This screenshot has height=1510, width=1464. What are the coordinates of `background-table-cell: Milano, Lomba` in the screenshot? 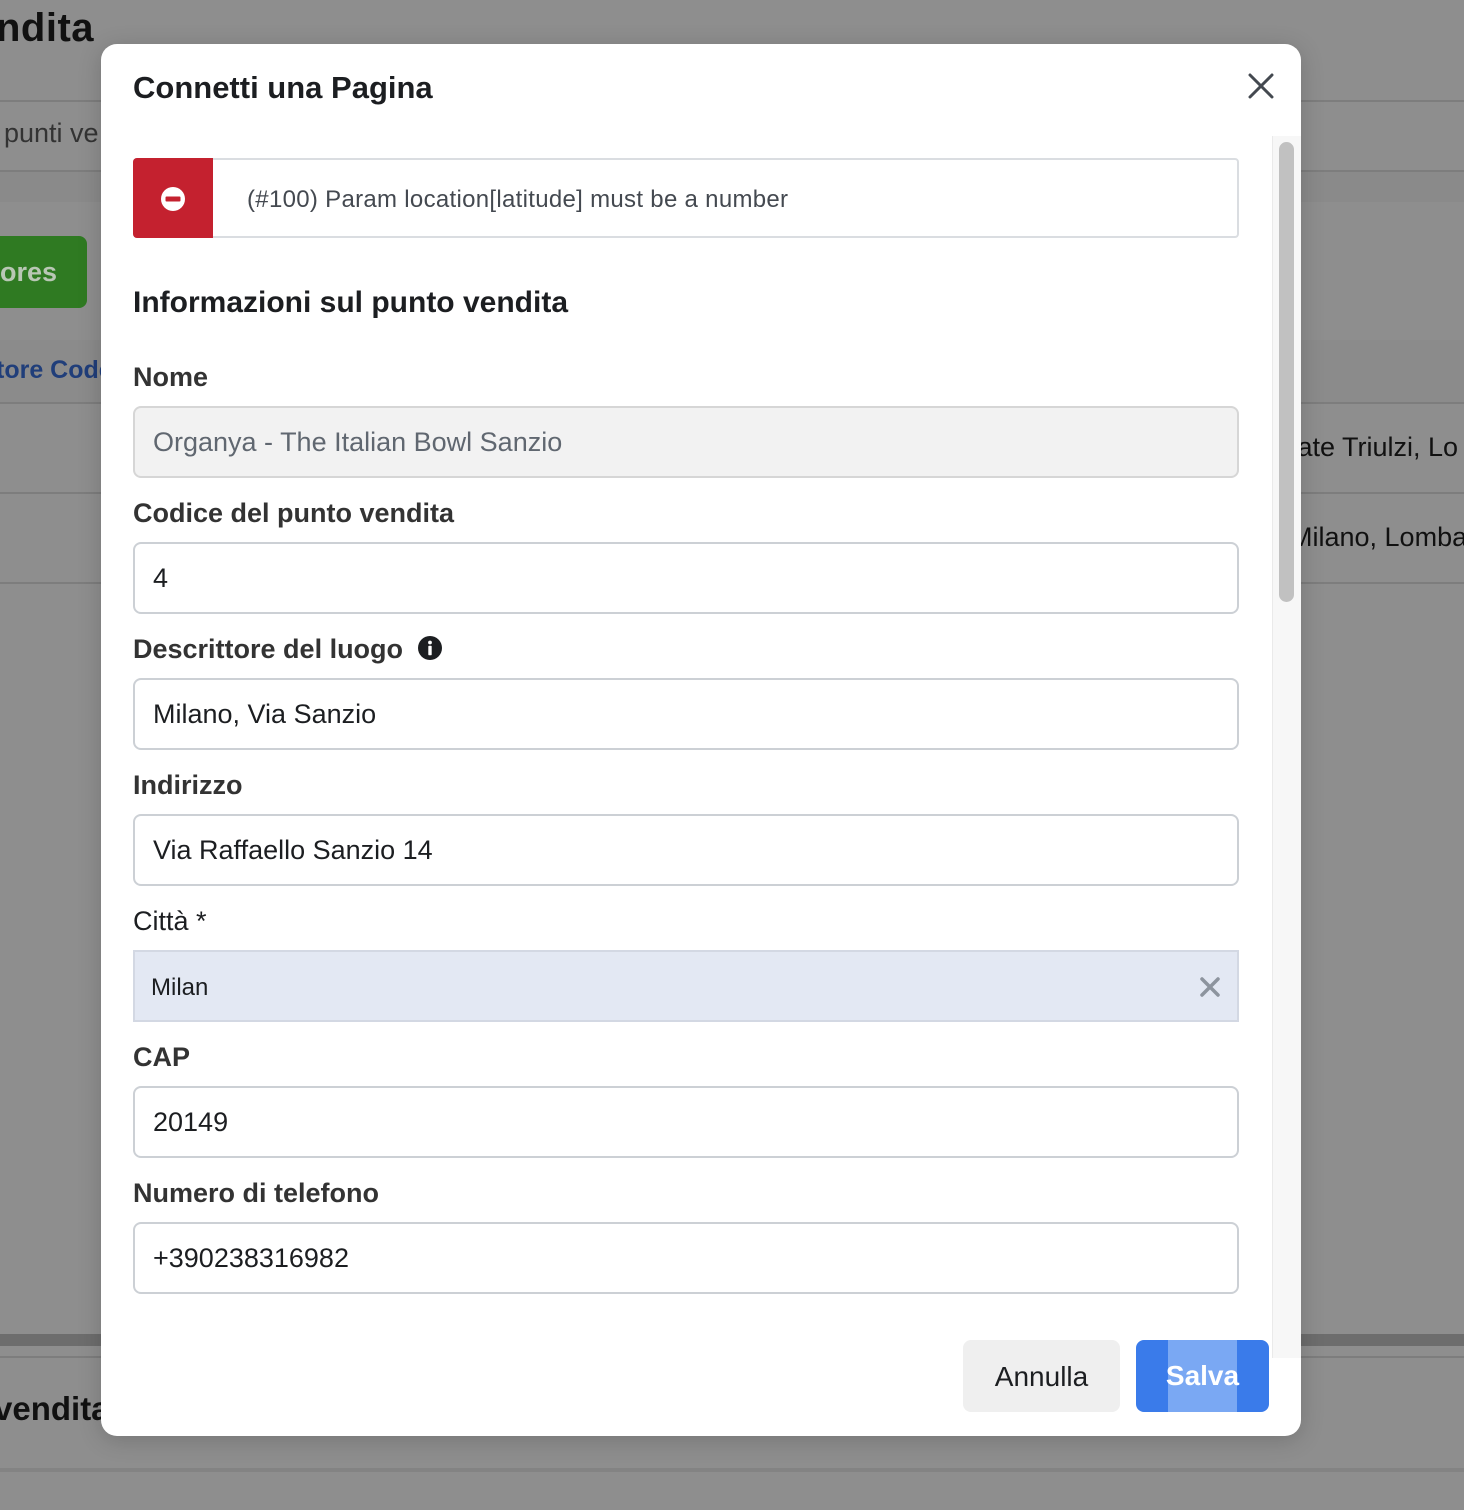 It's located at (1377, 537).